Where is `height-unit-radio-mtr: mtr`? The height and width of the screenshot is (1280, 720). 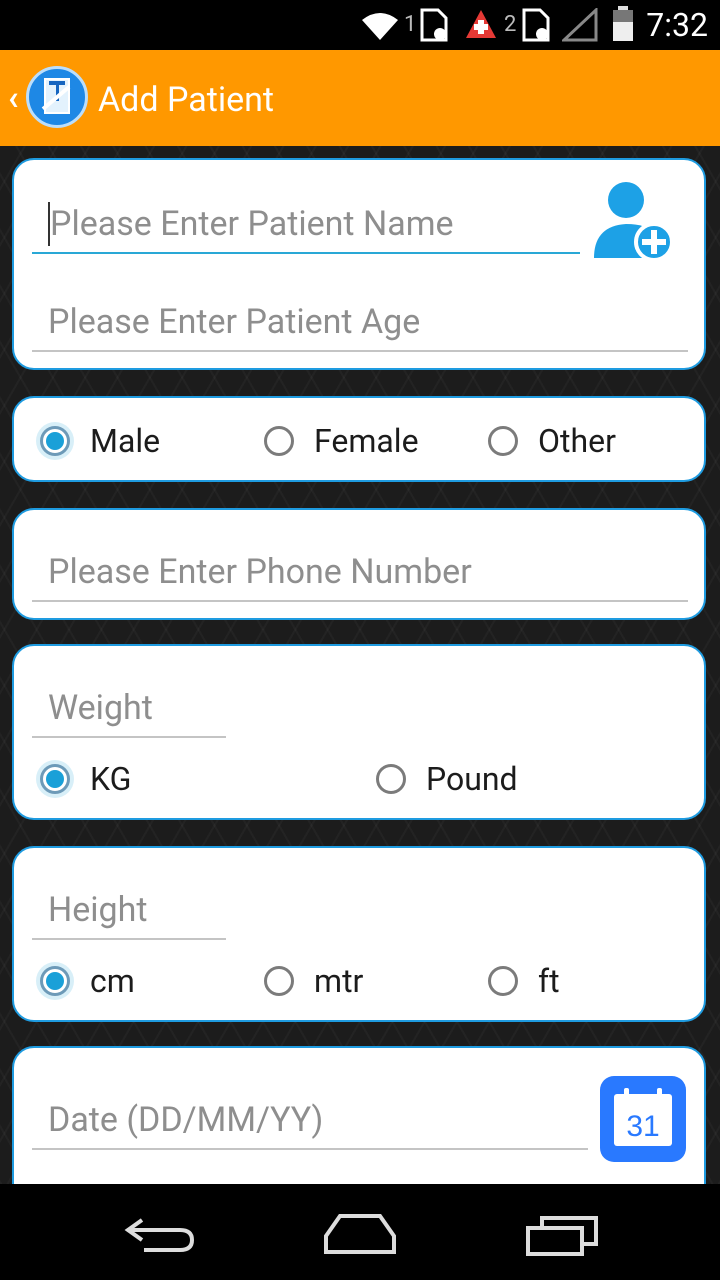 height-unit-radio-mtr: mtr is located at coordinates (313, 981).